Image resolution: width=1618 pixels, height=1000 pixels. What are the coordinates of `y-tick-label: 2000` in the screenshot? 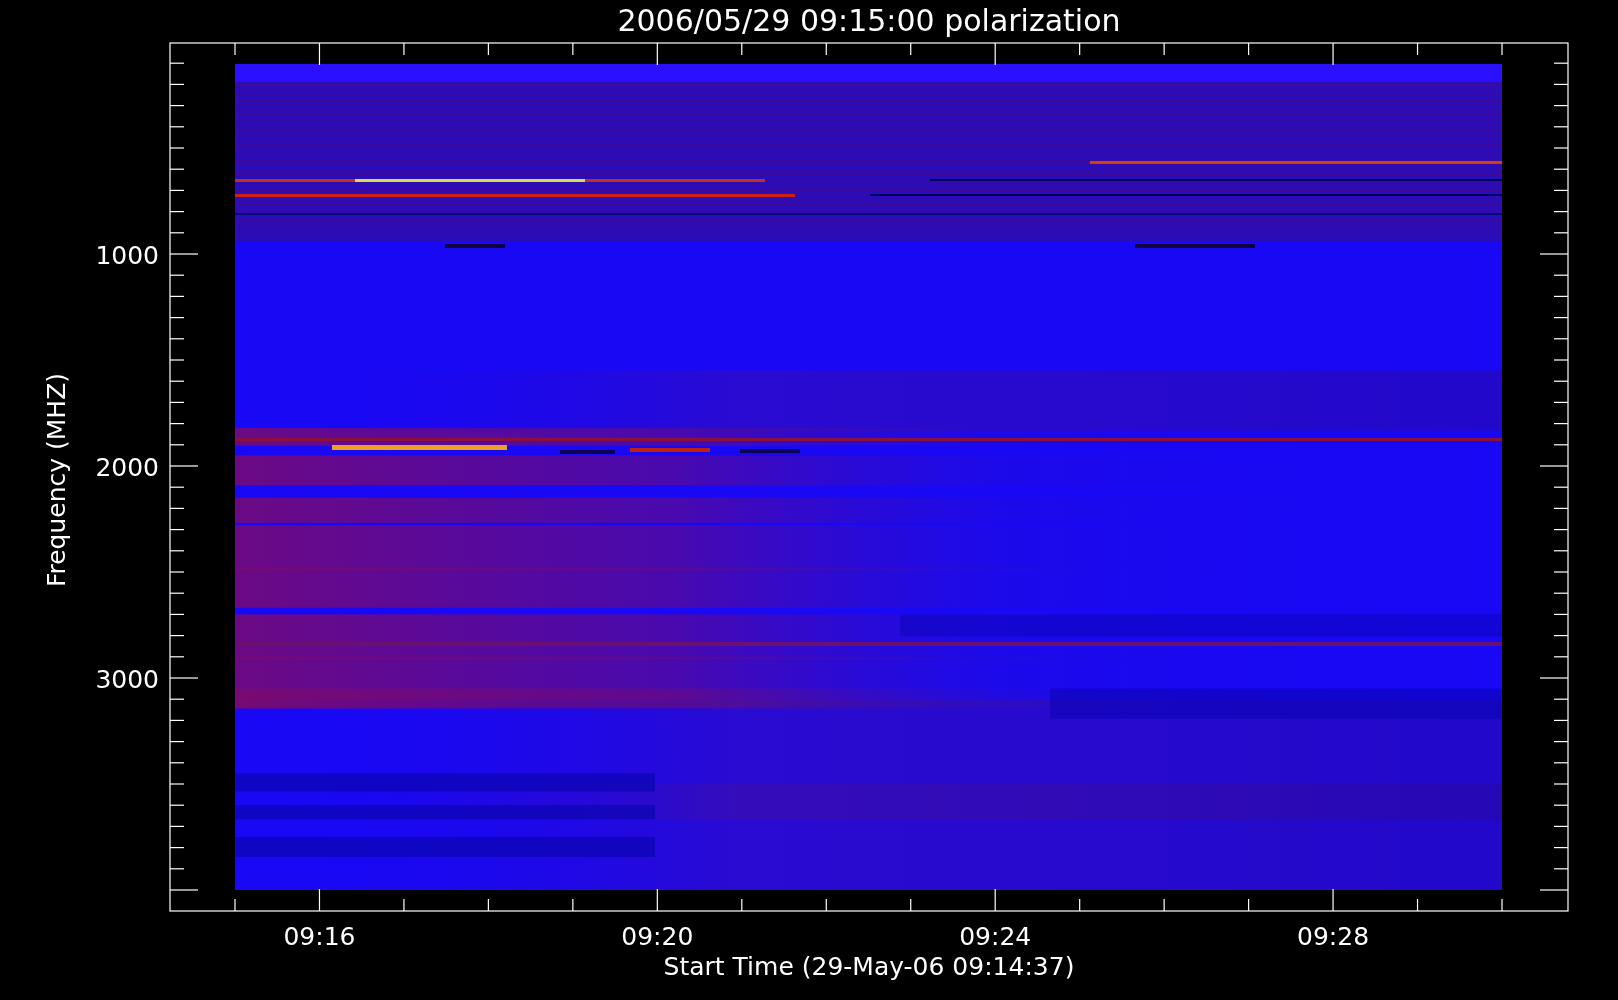 It's located at (127, 467).